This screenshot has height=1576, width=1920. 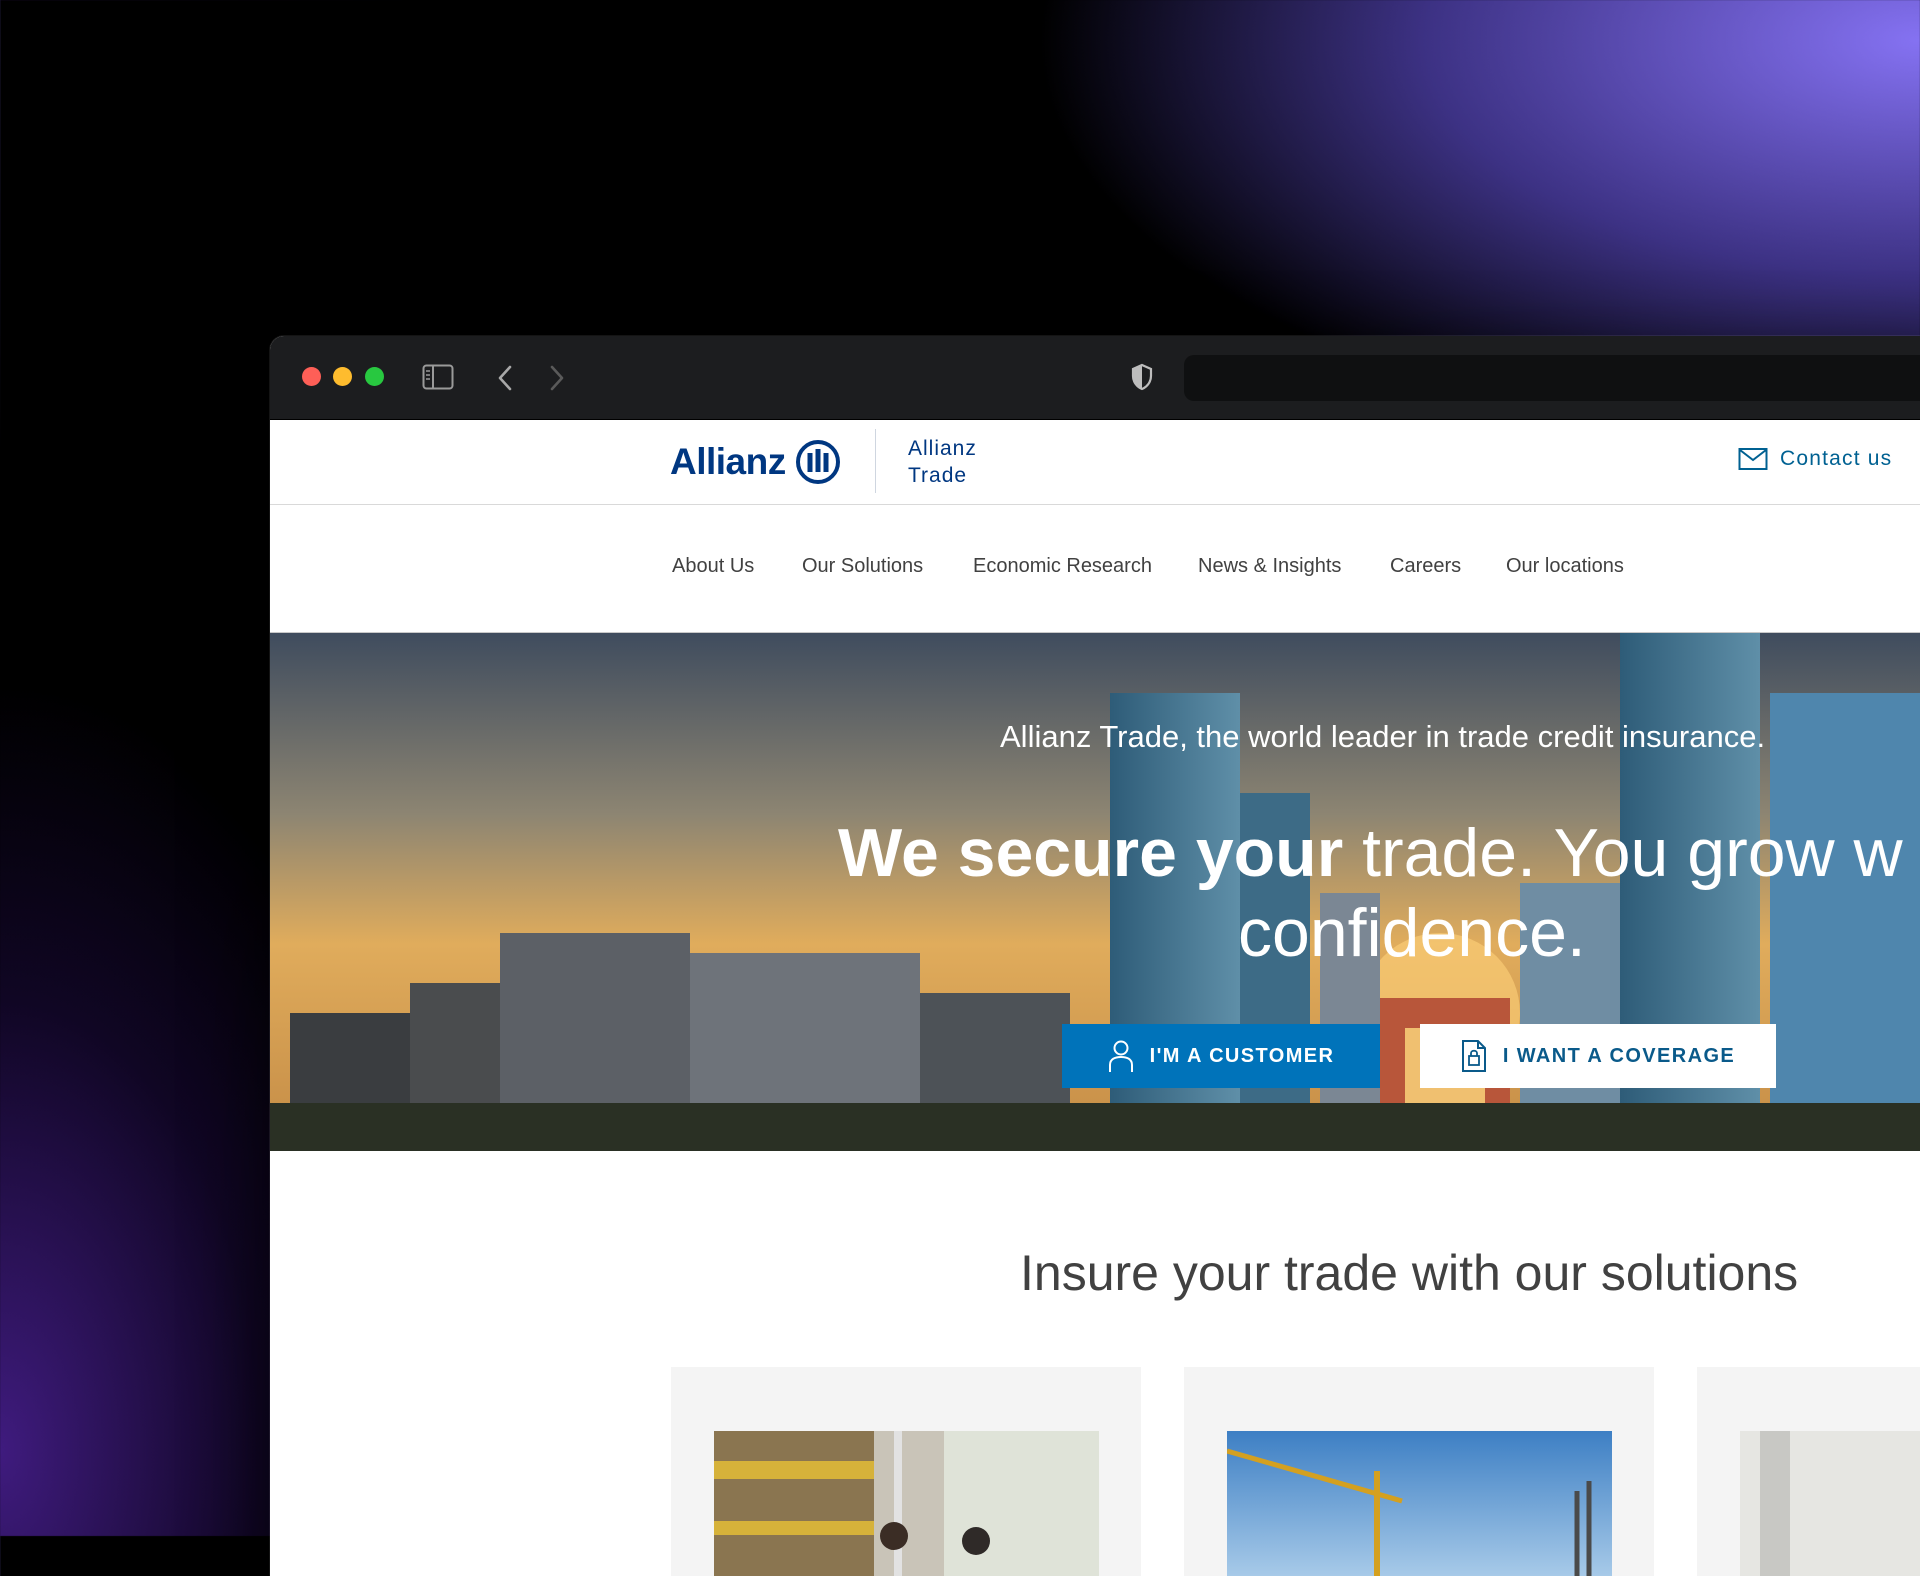 I want to click on nav-item-economic-research: Economic Research, so click(x=1062, y=566).